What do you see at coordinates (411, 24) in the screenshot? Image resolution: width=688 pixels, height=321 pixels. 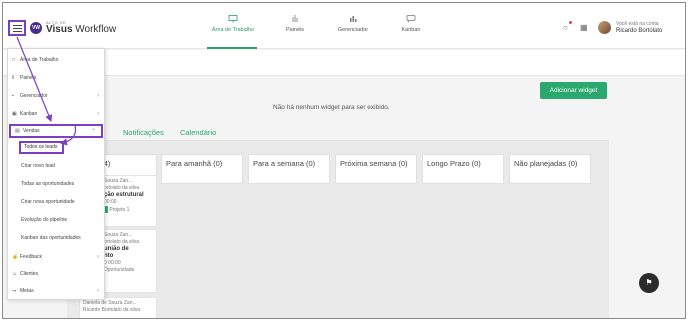 I see `nav-kanban: Kanban` at bounding box center [411, 24].